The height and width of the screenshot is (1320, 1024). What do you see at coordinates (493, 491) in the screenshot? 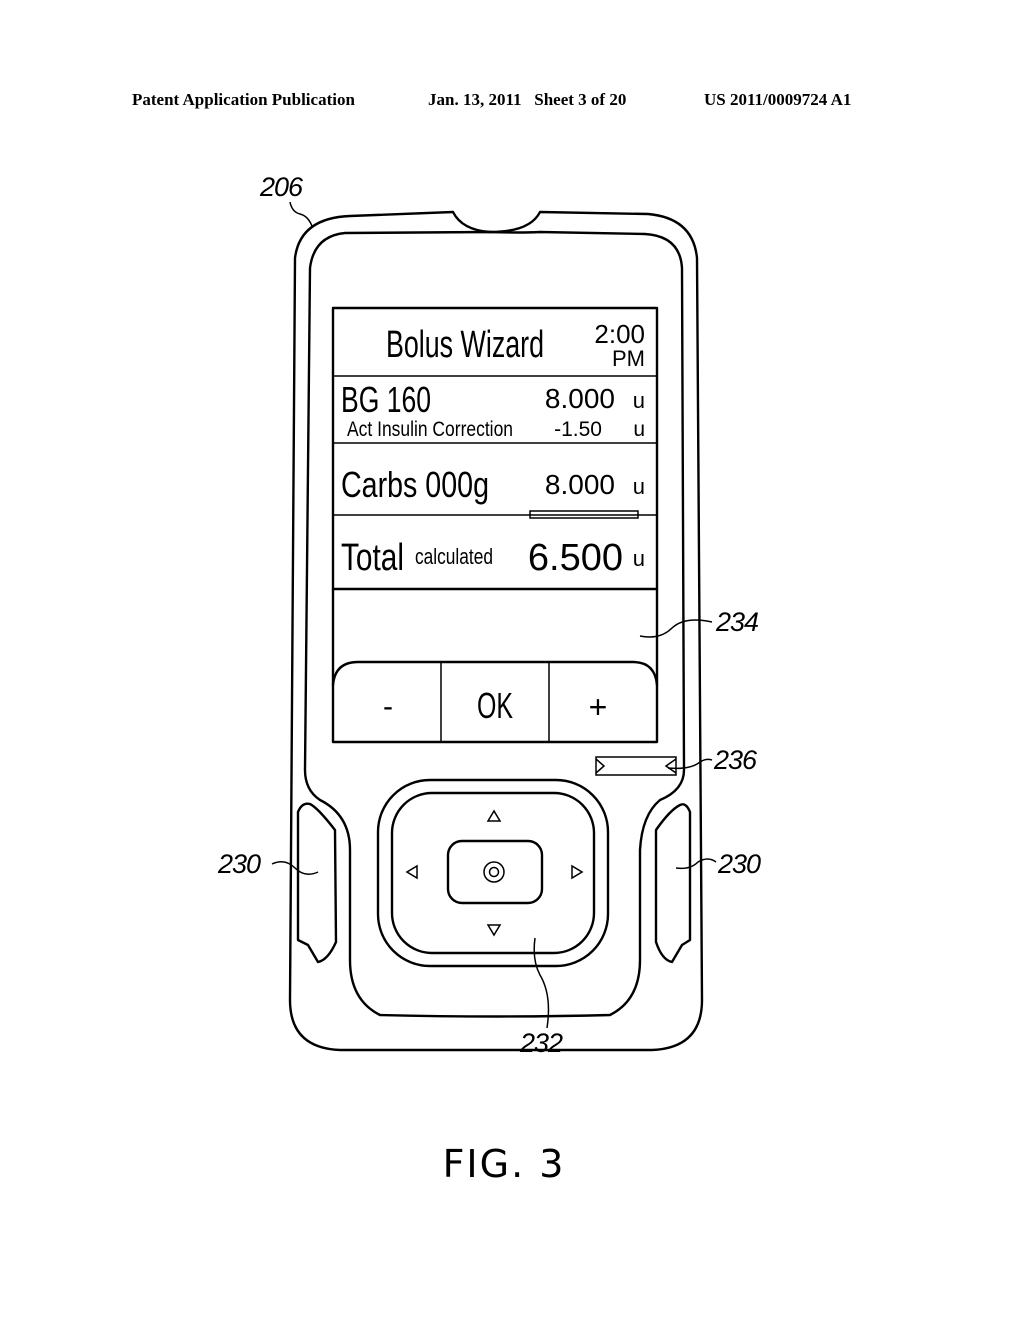
I see `carbs-row: Carbs 000g 8.000 u` at bounding box center [493, 491].